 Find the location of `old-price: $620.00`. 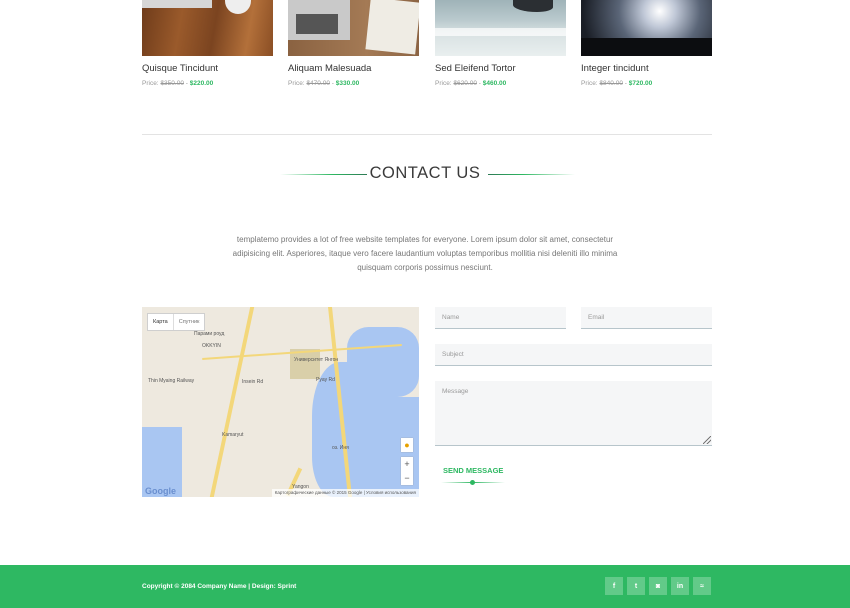

old-price: $620.00 is located at coordinates (465, 83).